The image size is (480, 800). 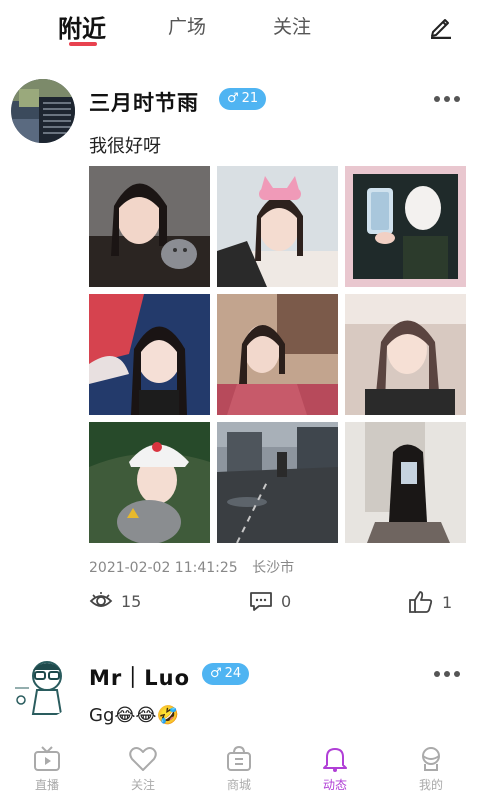 What do you see at coordinates (431, 759) in the screenshot?
I see `profile-icon` at bounding box center [431, 759].